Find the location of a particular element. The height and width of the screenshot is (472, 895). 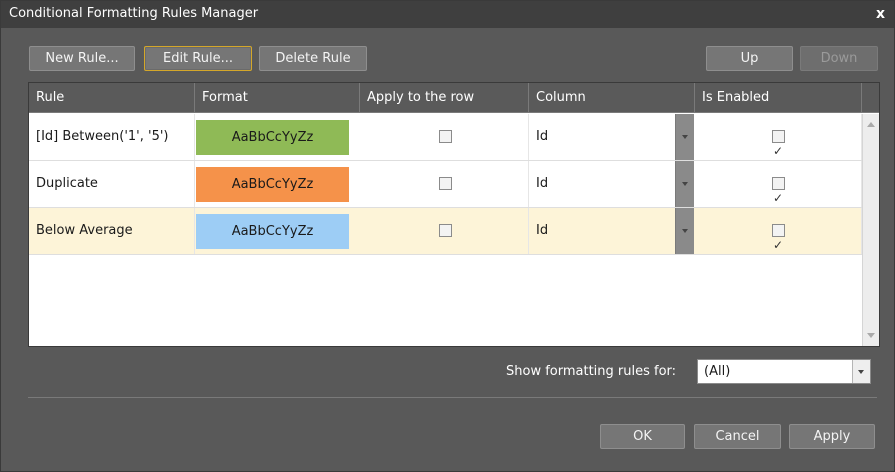

show-rules-for-label: Show formatting rules for: is located at coordinates (591, 371).